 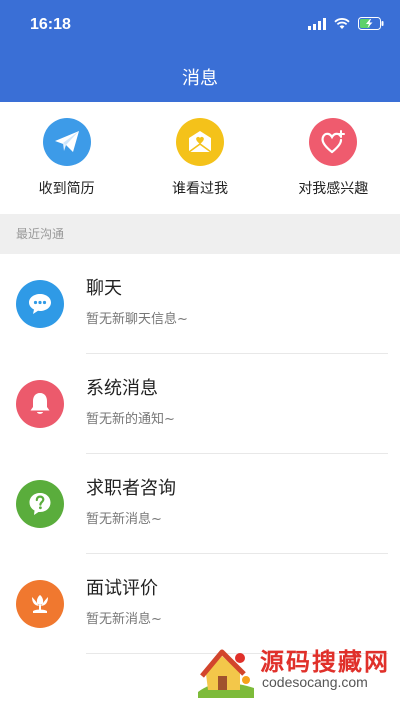 What do you see at coordinates (50, 24) in the screenshot?
I see `status-time: 16:18` at bounding box center [50, 24].